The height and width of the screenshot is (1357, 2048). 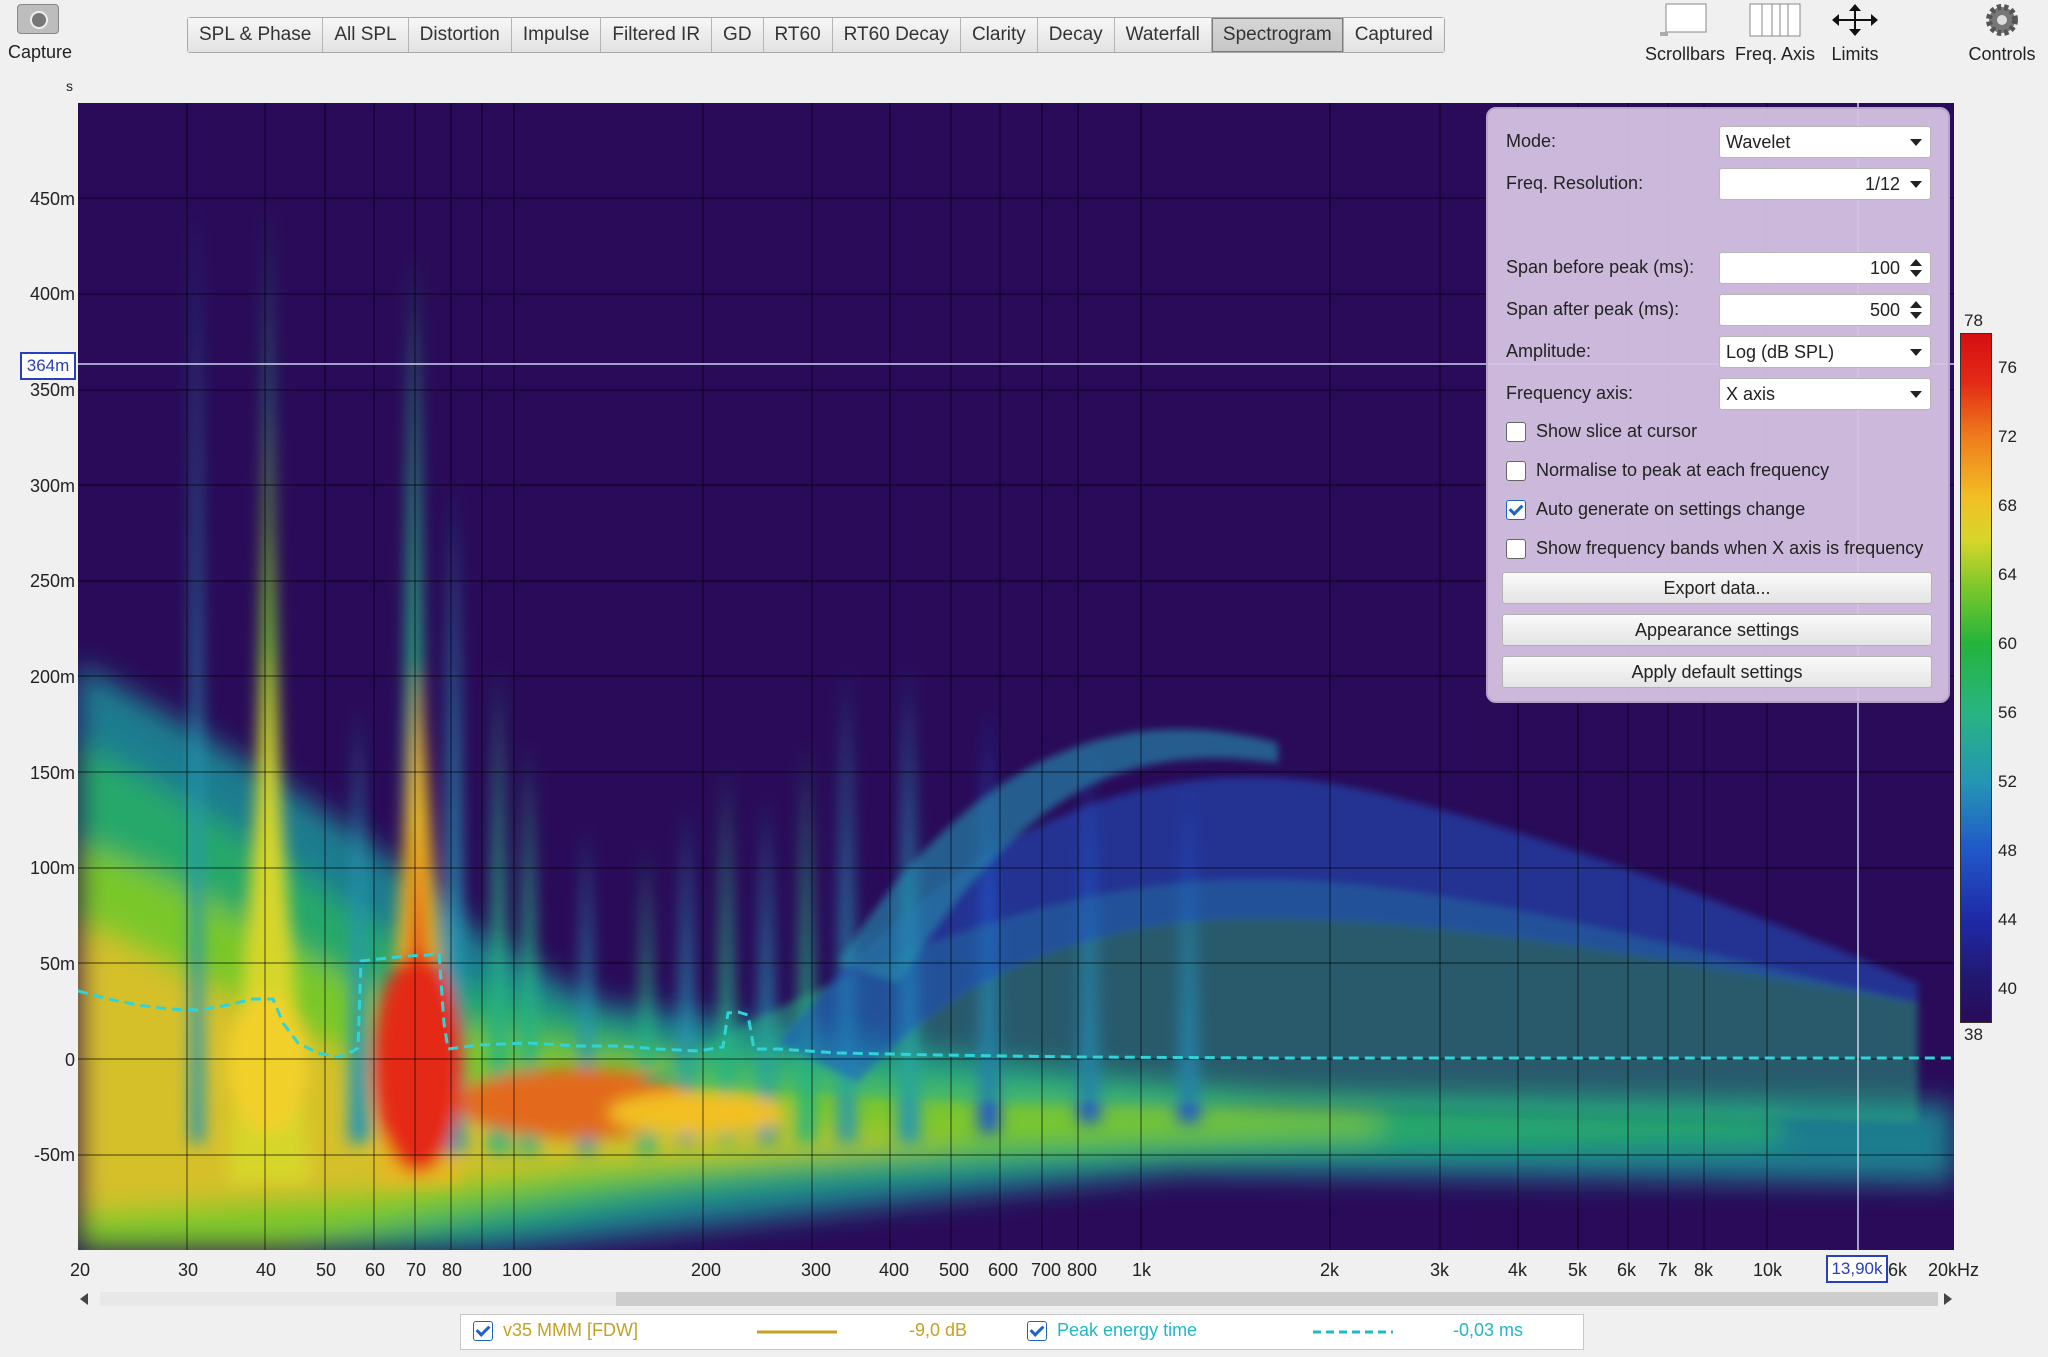 I want to click on x-tick-label: 8k, so click(x=1704, y=1270).